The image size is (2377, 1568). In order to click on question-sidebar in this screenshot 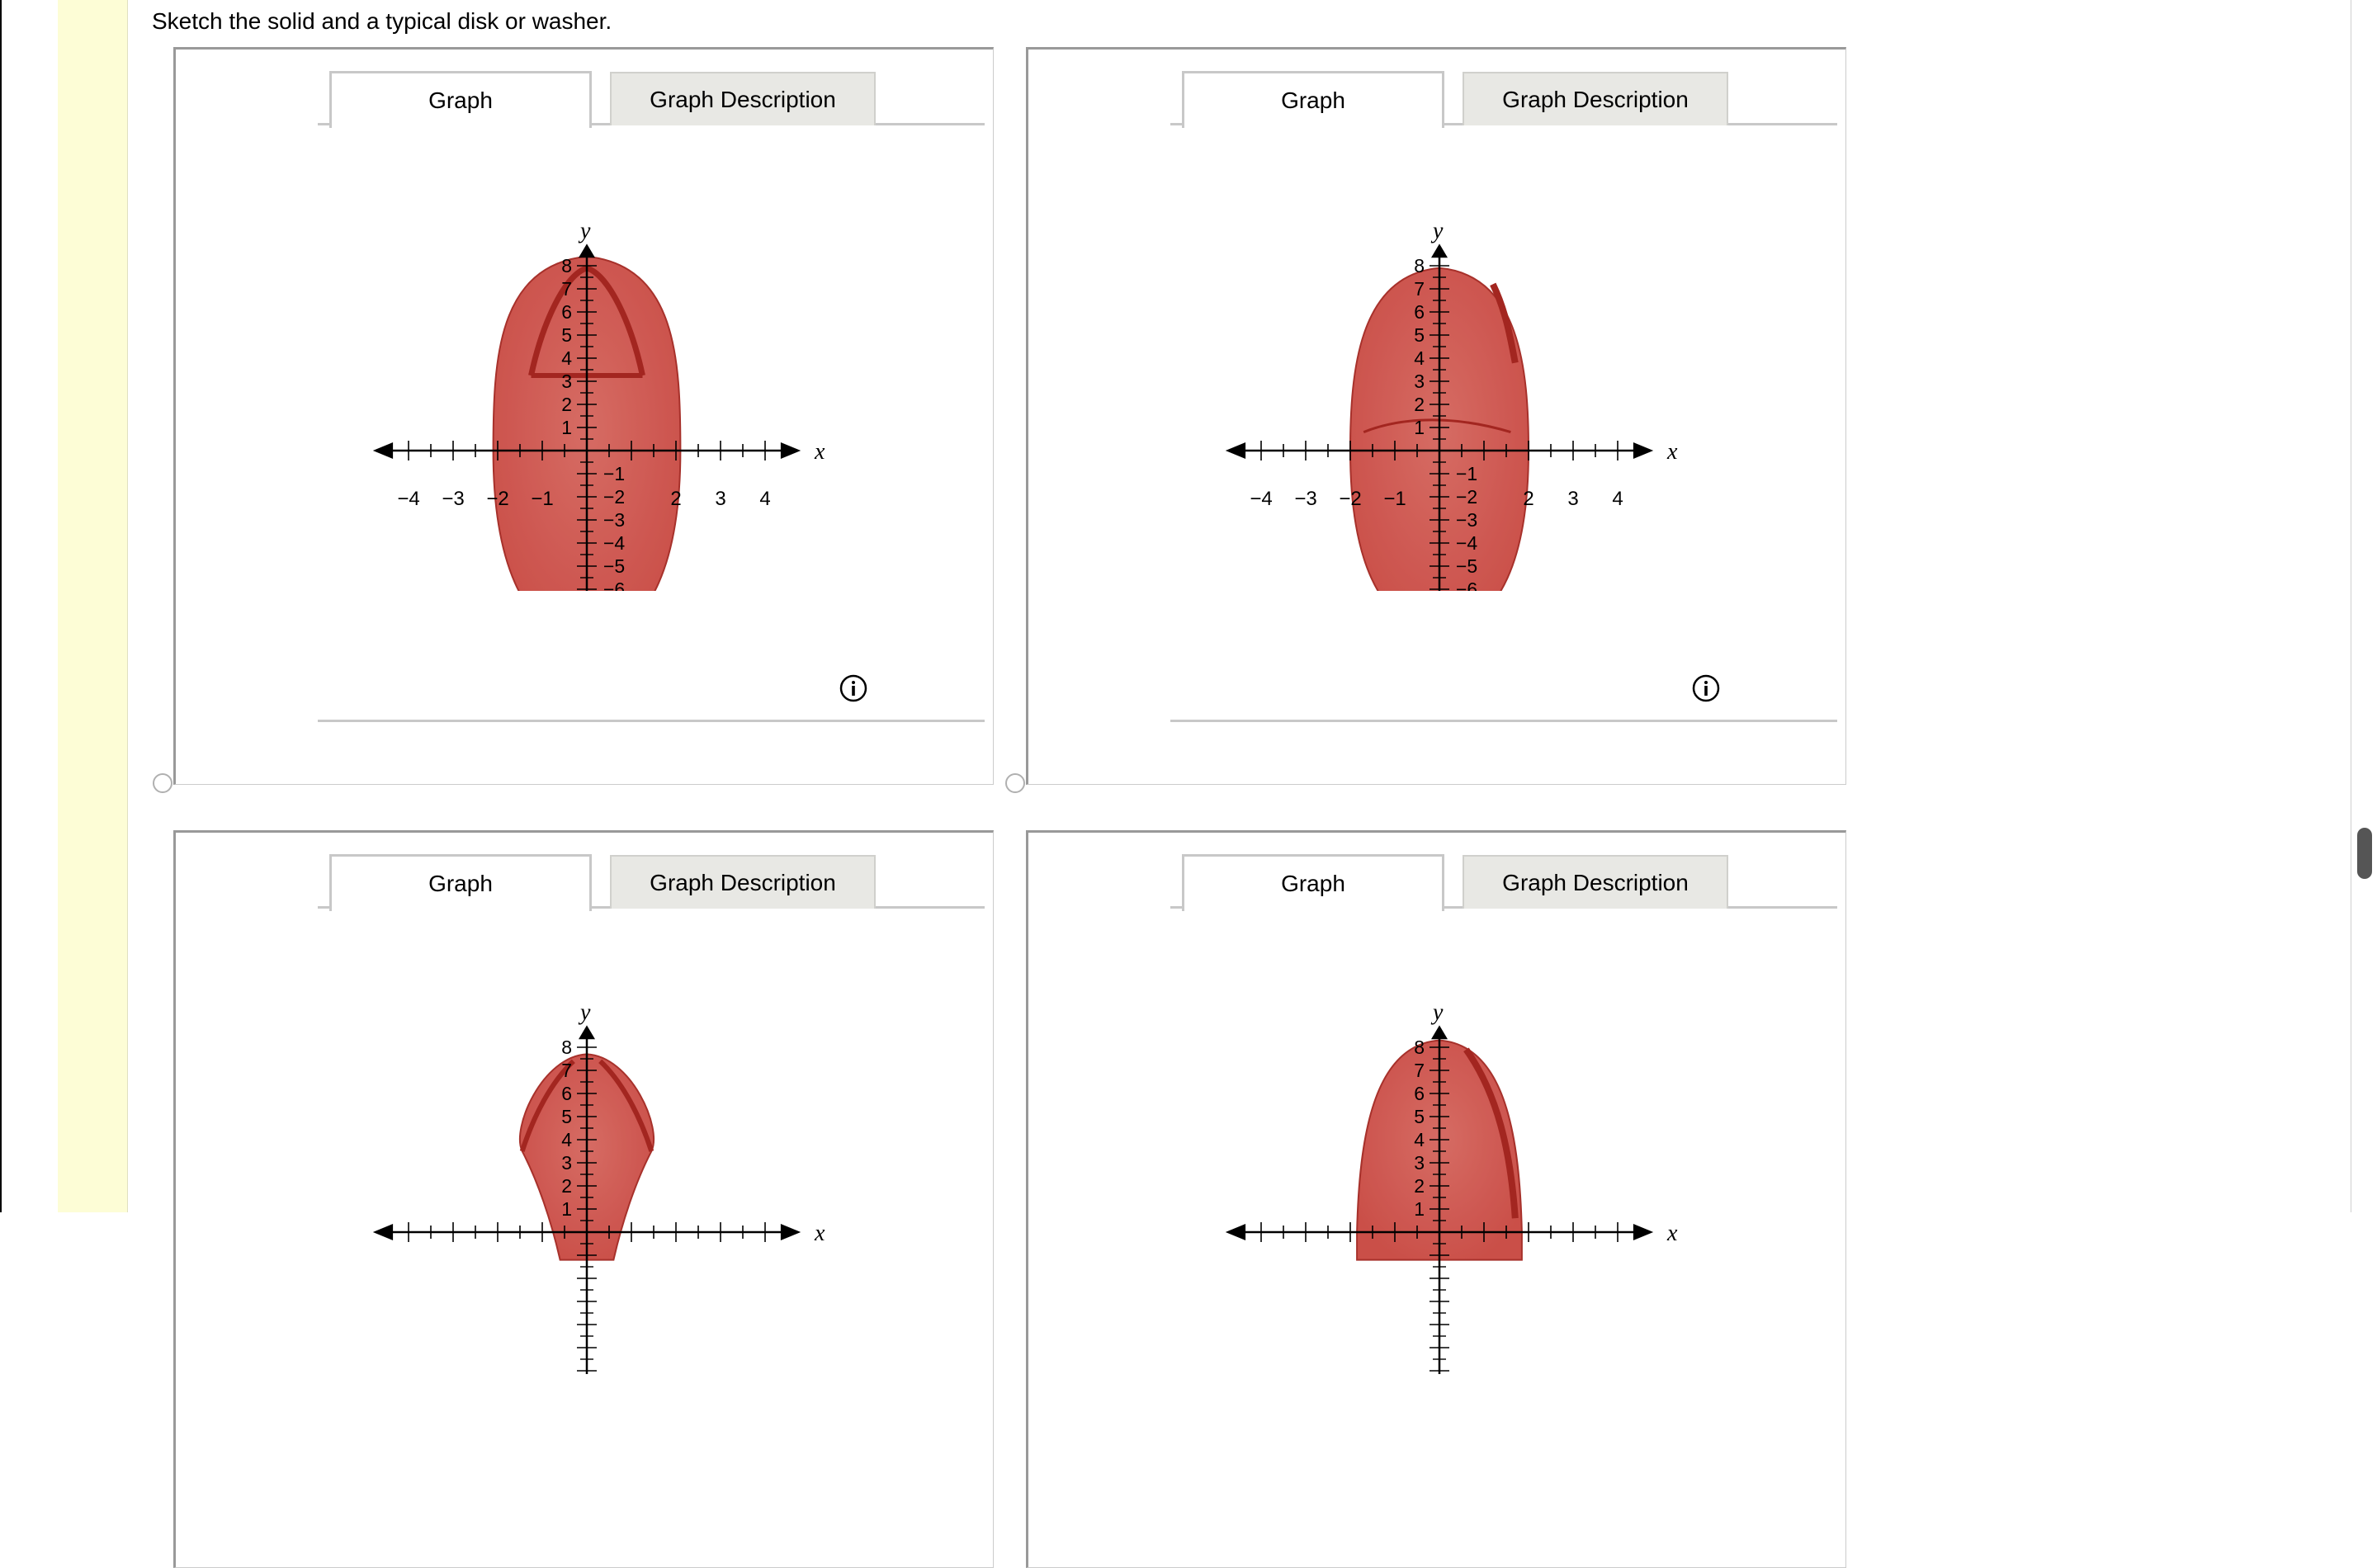, I will do `click(93, 606)`.